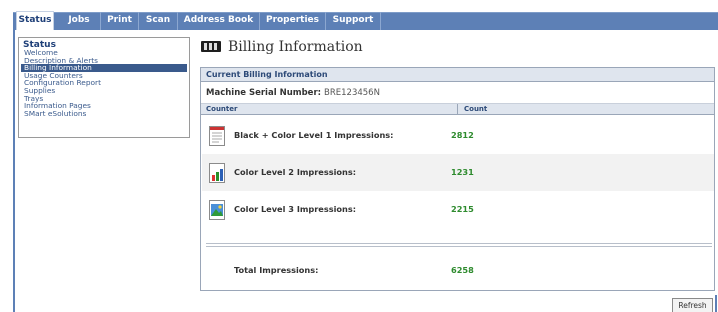  Describe the element at coordinates (120, 21) in the screenshot. I see `tab-print: Print` at that location.